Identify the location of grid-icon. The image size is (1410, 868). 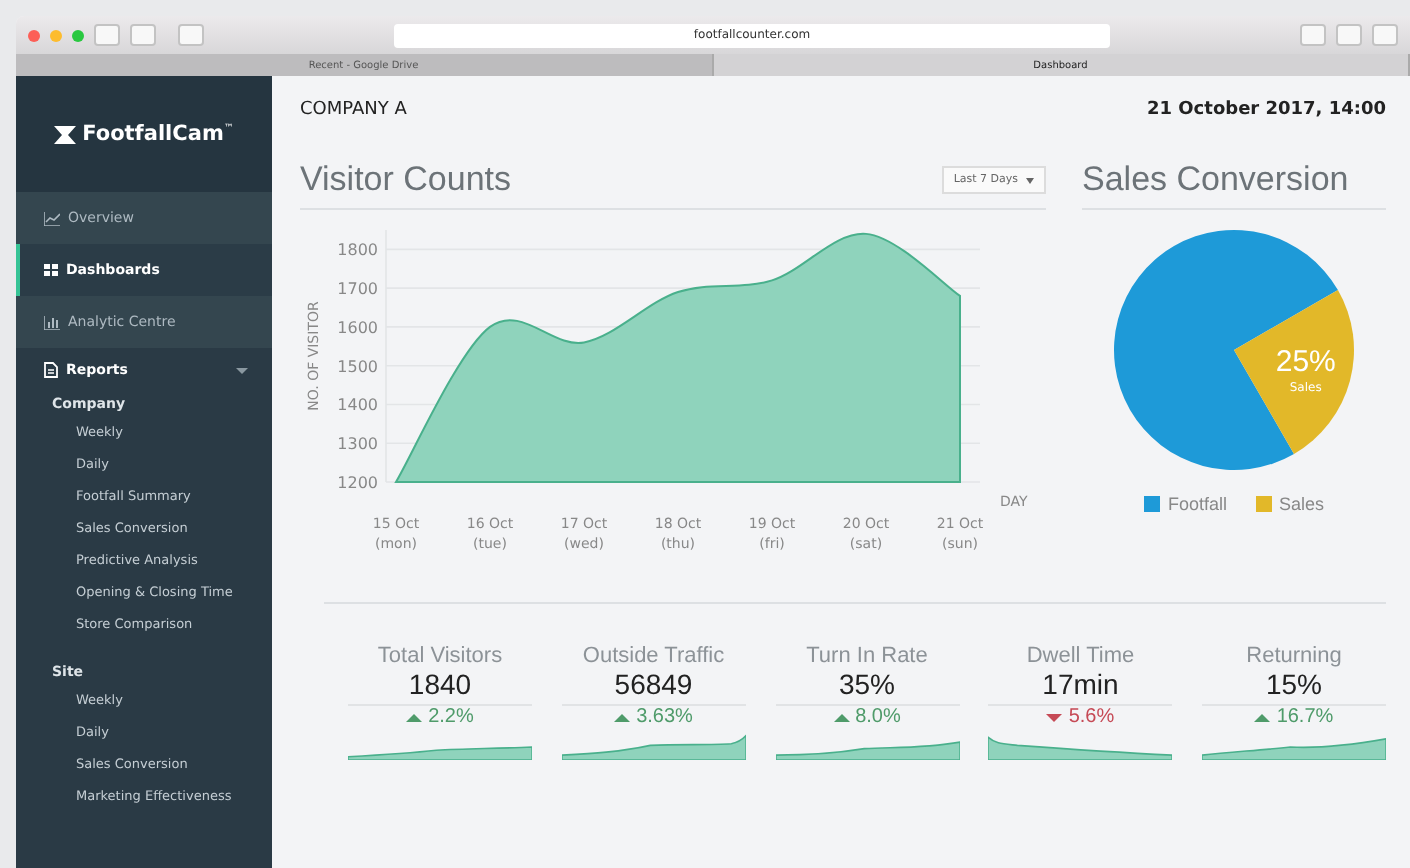
(51, 270).